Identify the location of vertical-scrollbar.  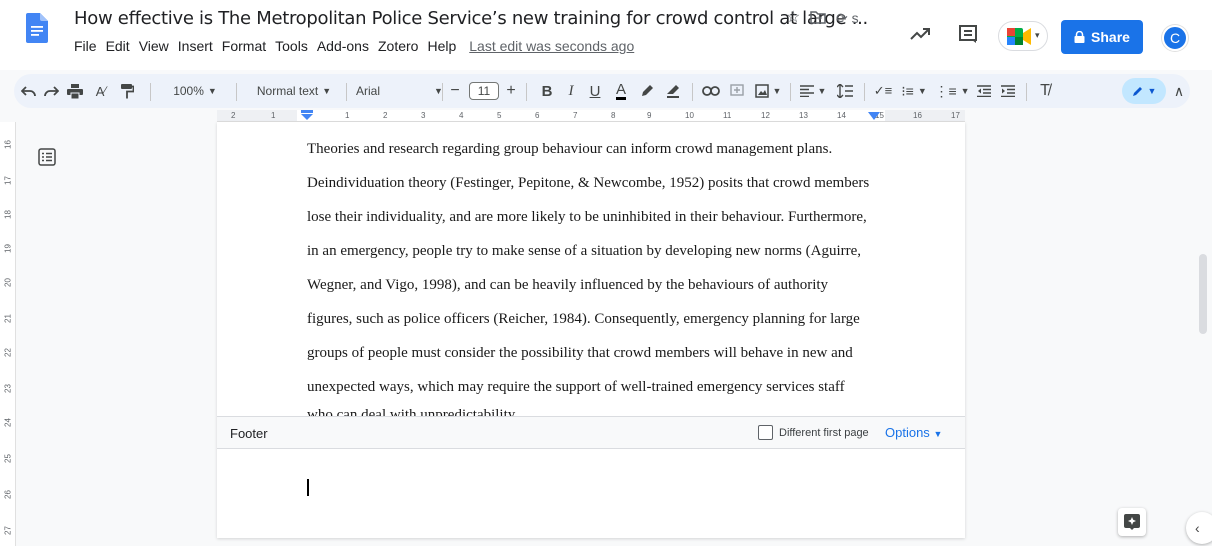
(1204, 334).